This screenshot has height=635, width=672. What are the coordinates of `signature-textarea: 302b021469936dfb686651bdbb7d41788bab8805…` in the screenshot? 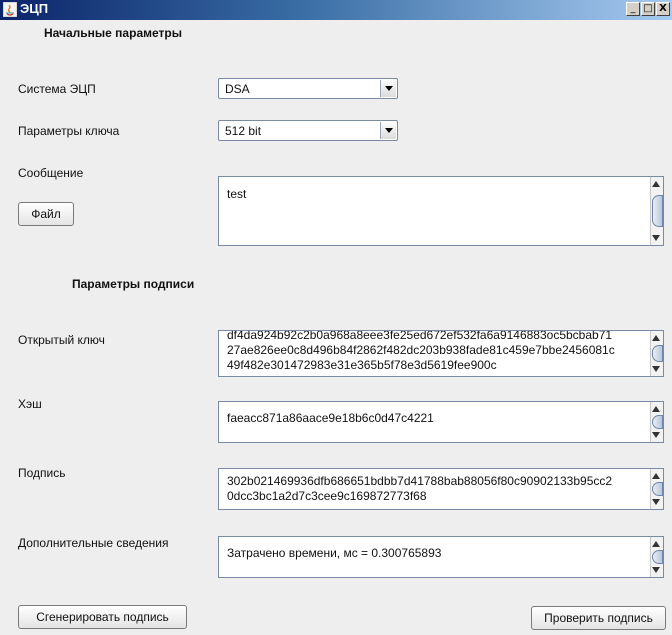 It's located at (441, 489).